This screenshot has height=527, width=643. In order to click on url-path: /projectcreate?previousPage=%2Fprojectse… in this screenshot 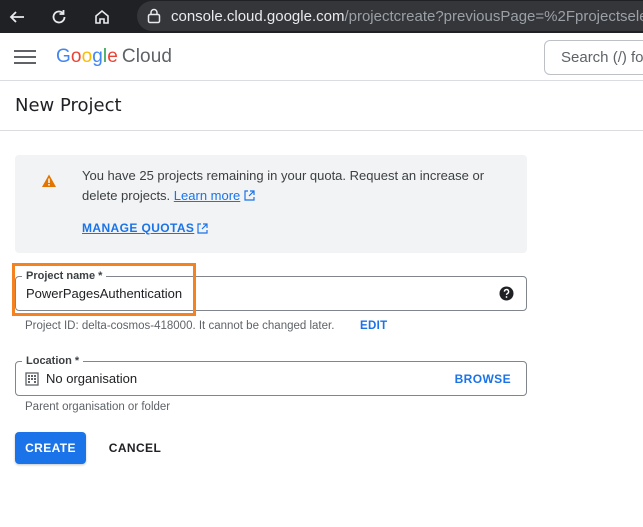, I will do `click(493, 16)`.